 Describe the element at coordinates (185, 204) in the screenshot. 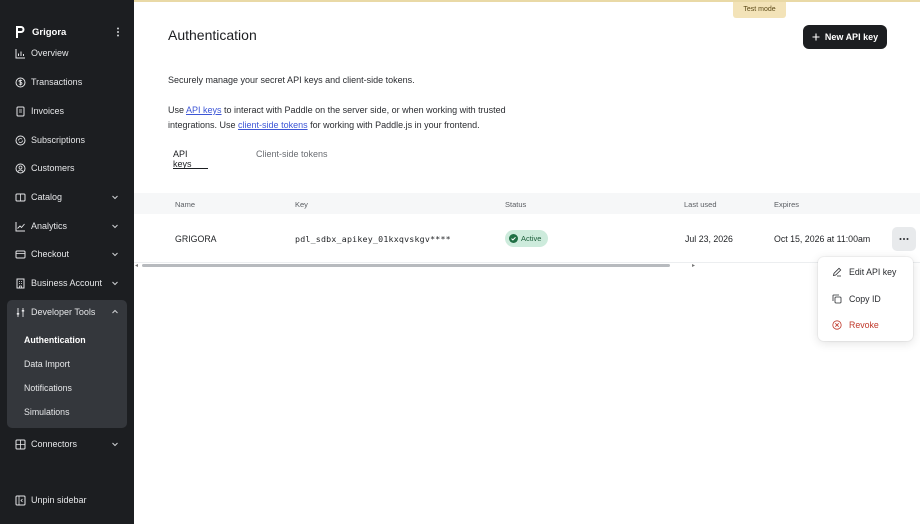

I see `column-header-name: Name` at that location.